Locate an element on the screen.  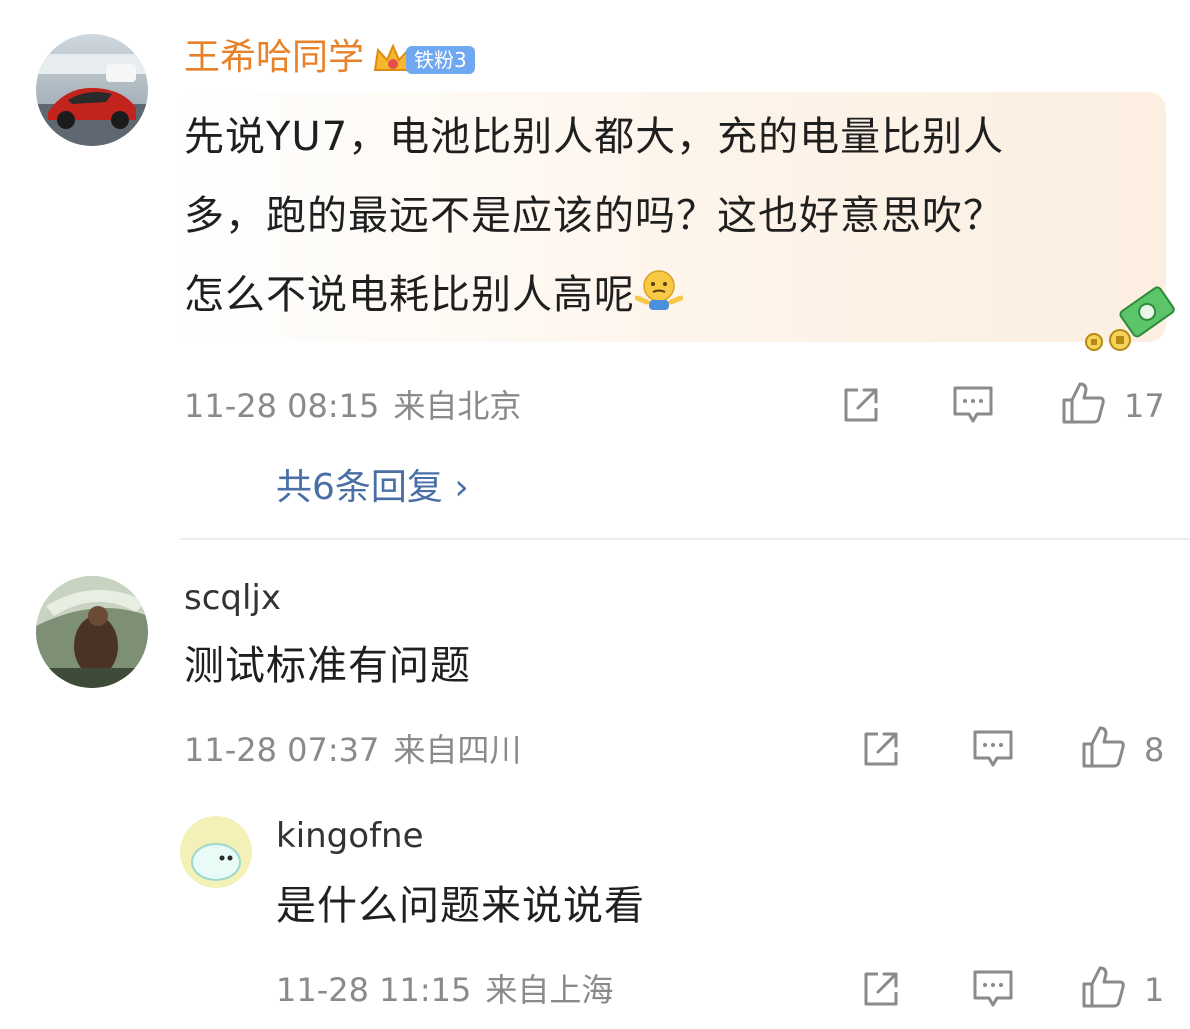
username: kingofne is located at coordinates (350, 836).